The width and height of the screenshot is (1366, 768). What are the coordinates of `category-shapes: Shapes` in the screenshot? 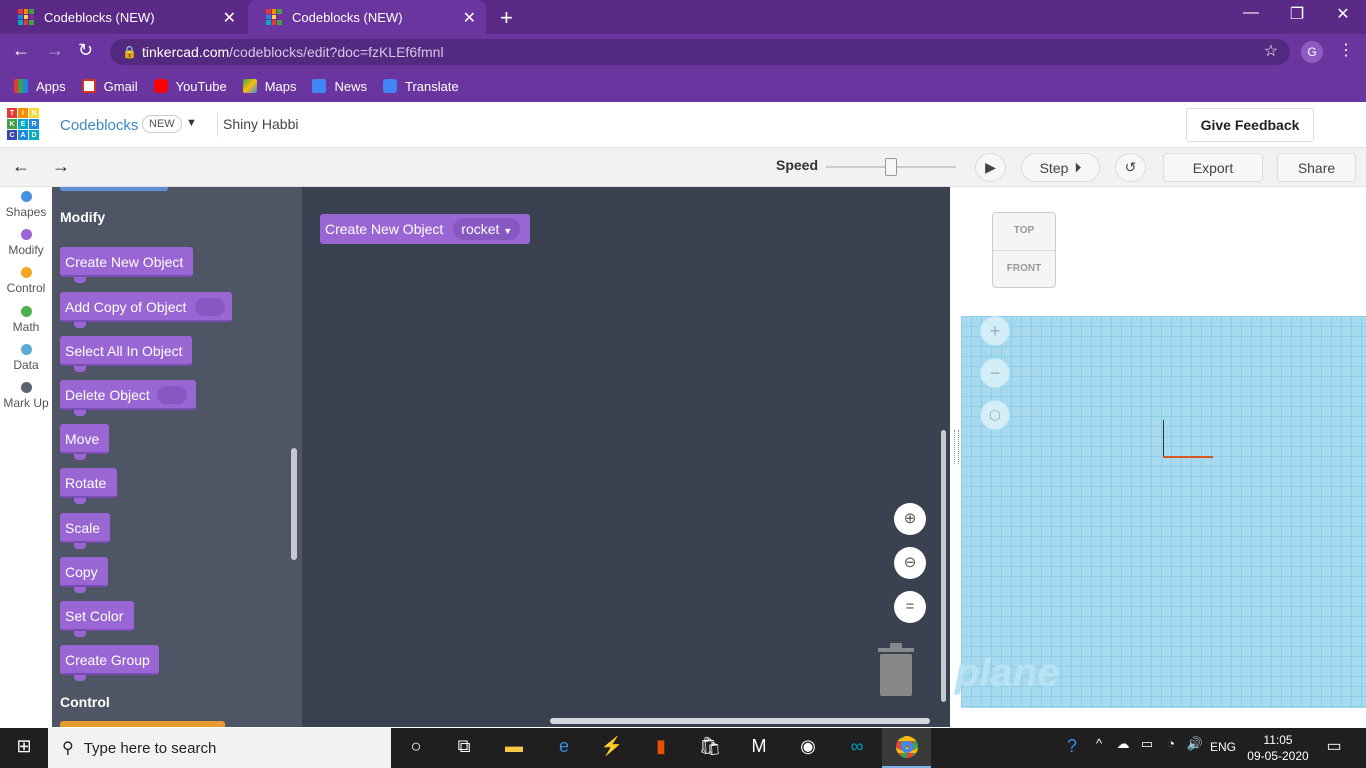 It's located at (26, 205).